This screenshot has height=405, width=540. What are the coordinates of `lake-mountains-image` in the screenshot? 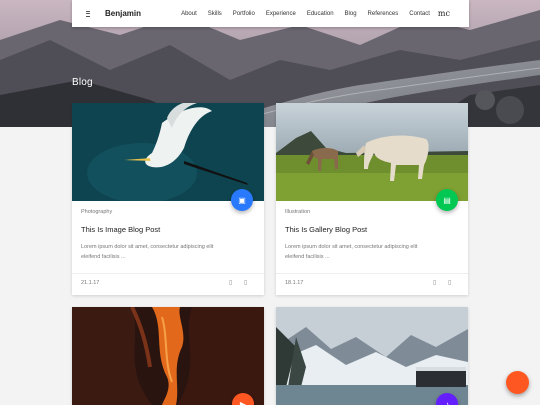 It's located at (372, 356).